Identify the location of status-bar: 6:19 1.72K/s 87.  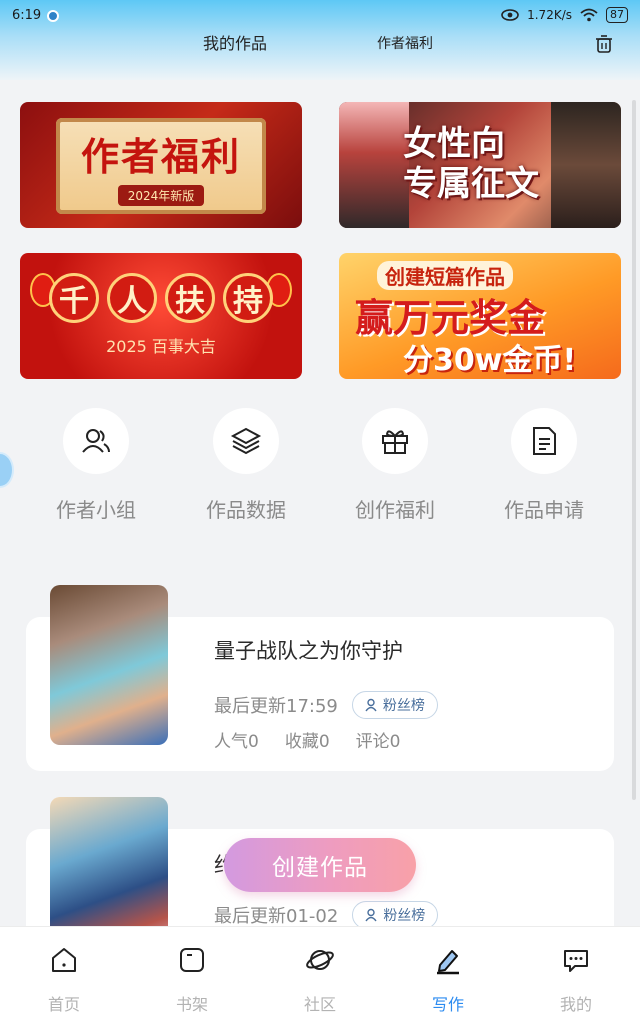
(320, 16).